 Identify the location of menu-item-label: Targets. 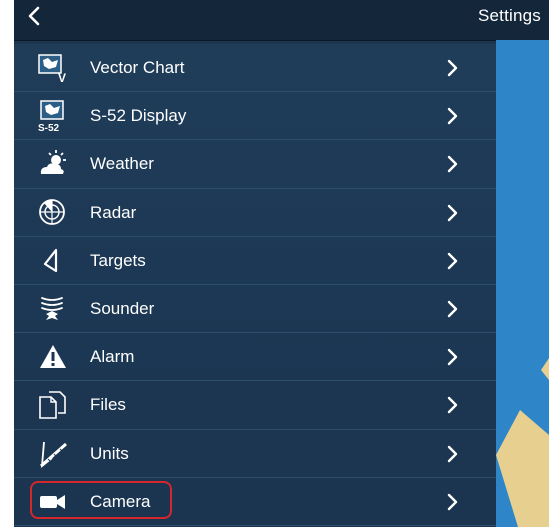
(118, 260).